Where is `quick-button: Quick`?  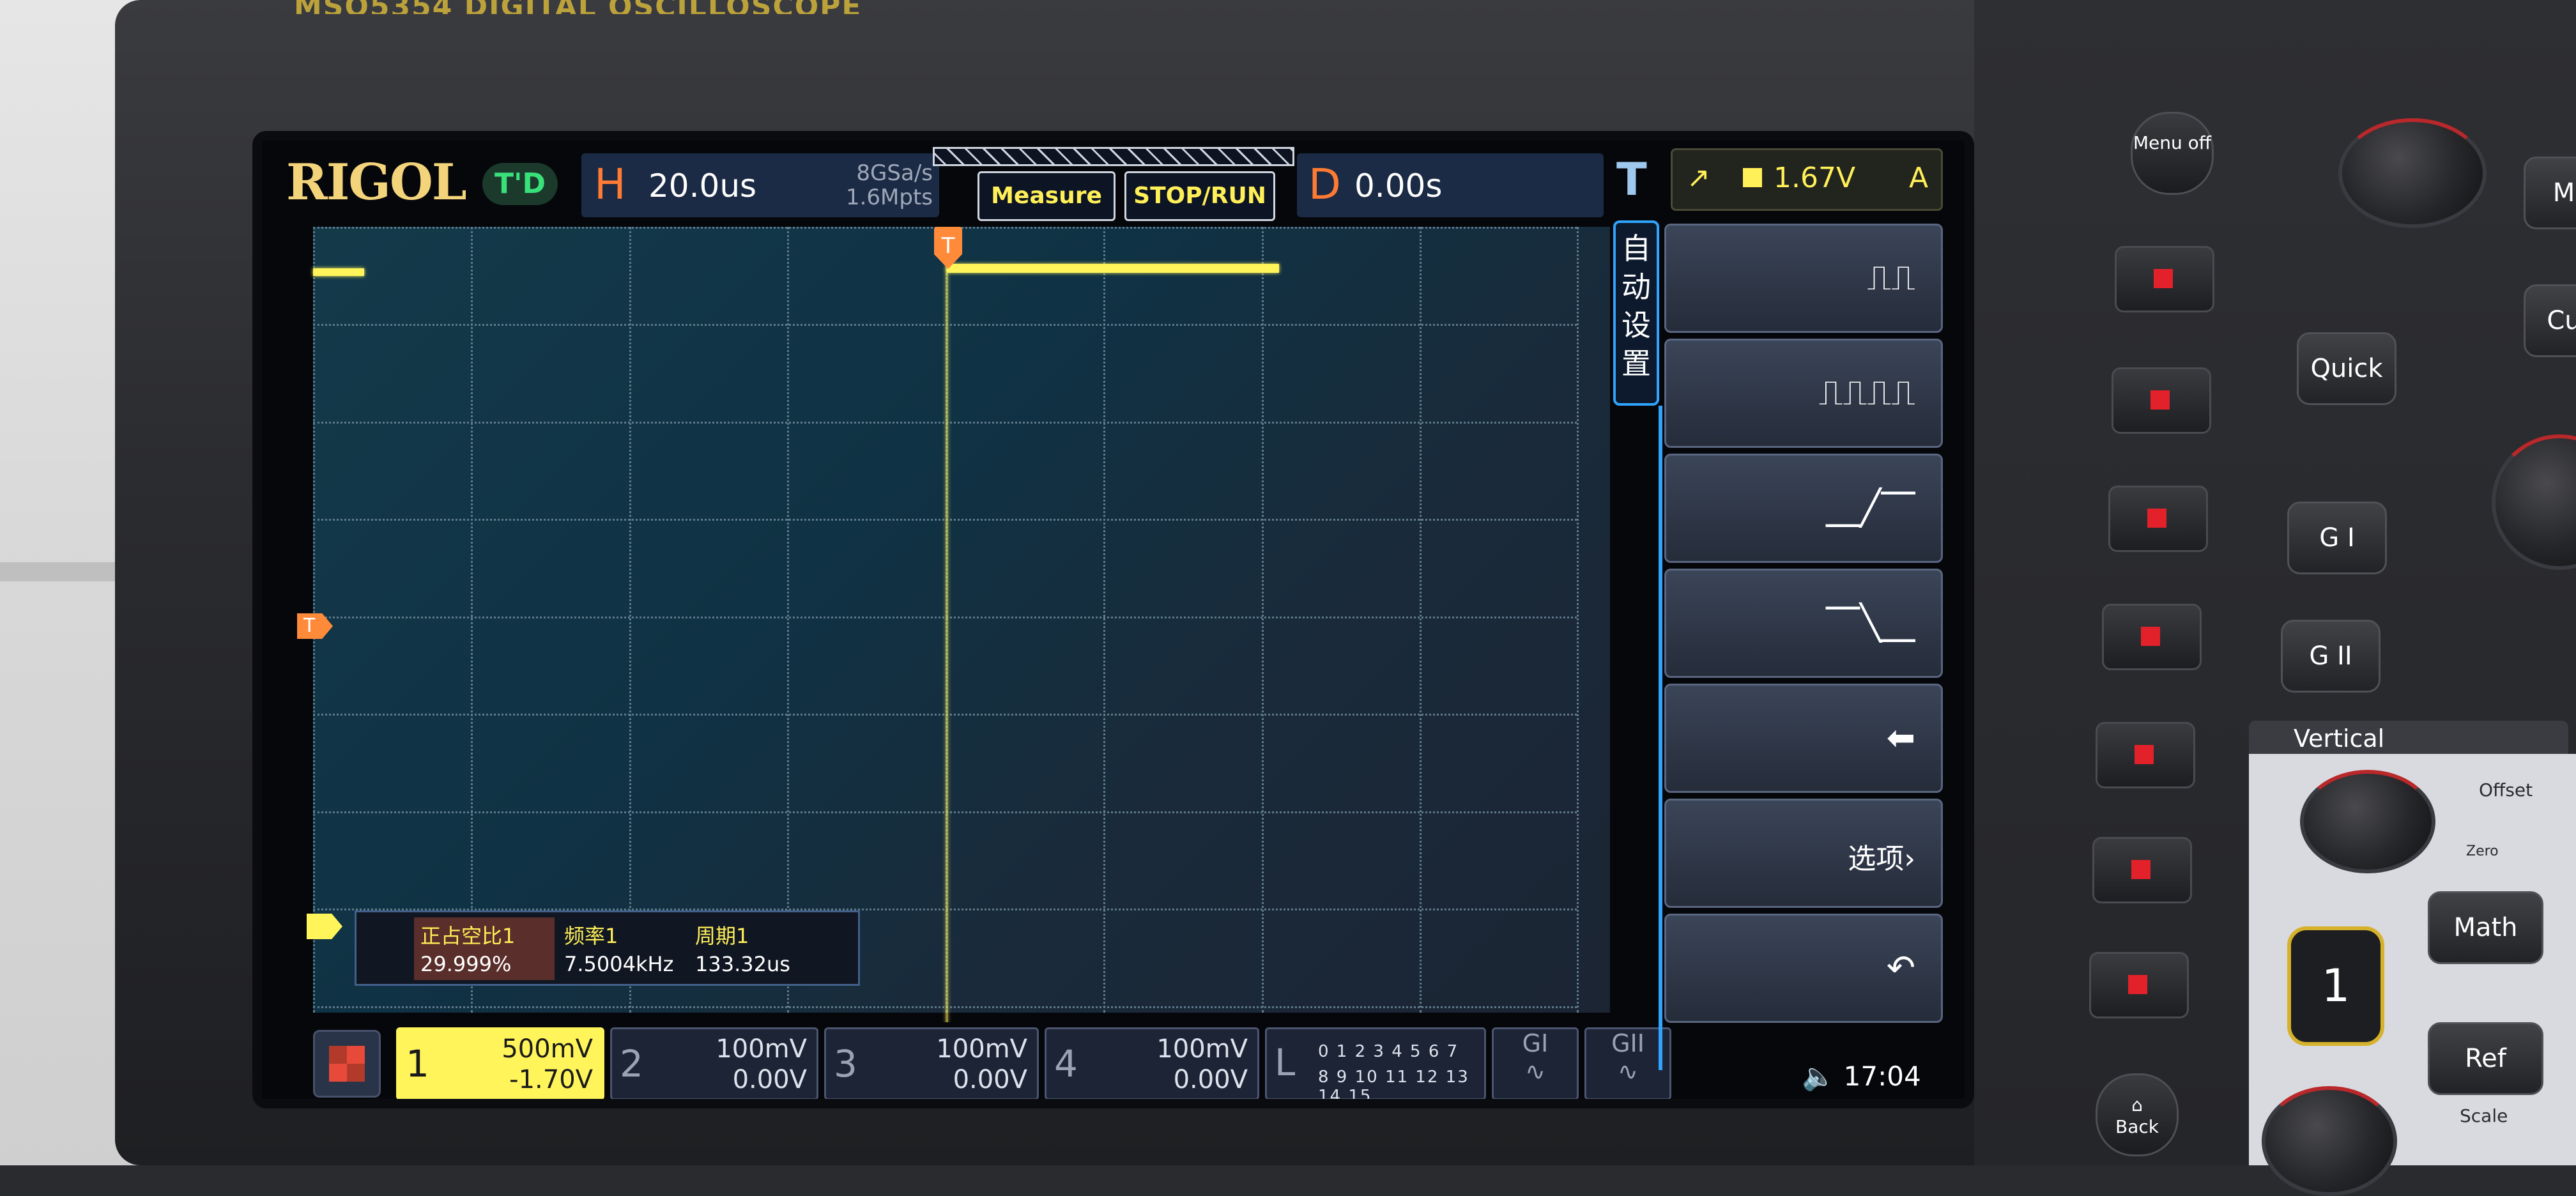 quick-button: Quick is located at coordinates (2346, 368).